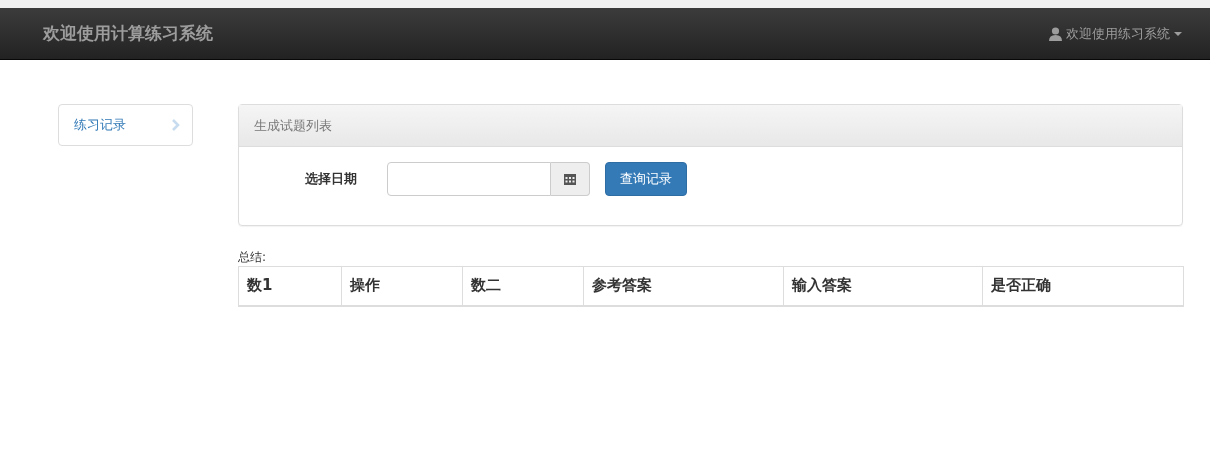 The height and width of the screenshot is (452, 1210). Describe the element at coordinates (1115, 33) in the screenshot. I see `user-menu: 欢迎使用练习系统` at that location.